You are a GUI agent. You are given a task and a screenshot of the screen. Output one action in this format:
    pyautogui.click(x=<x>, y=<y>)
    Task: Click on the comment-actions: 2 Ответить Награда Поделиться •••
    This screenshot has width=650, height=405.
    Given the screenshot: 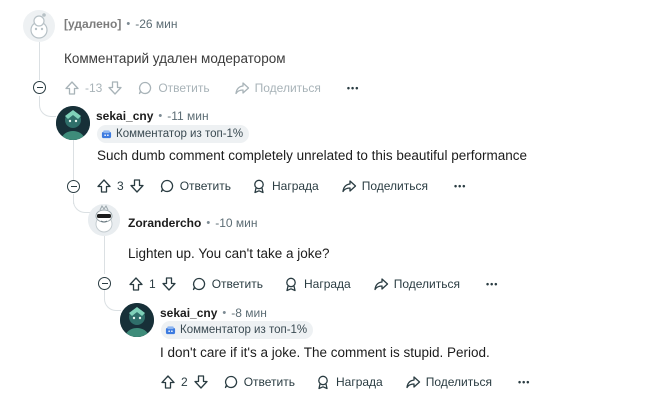 What is the action you would take?
    pyautogui.click(x=345, y=382)
    